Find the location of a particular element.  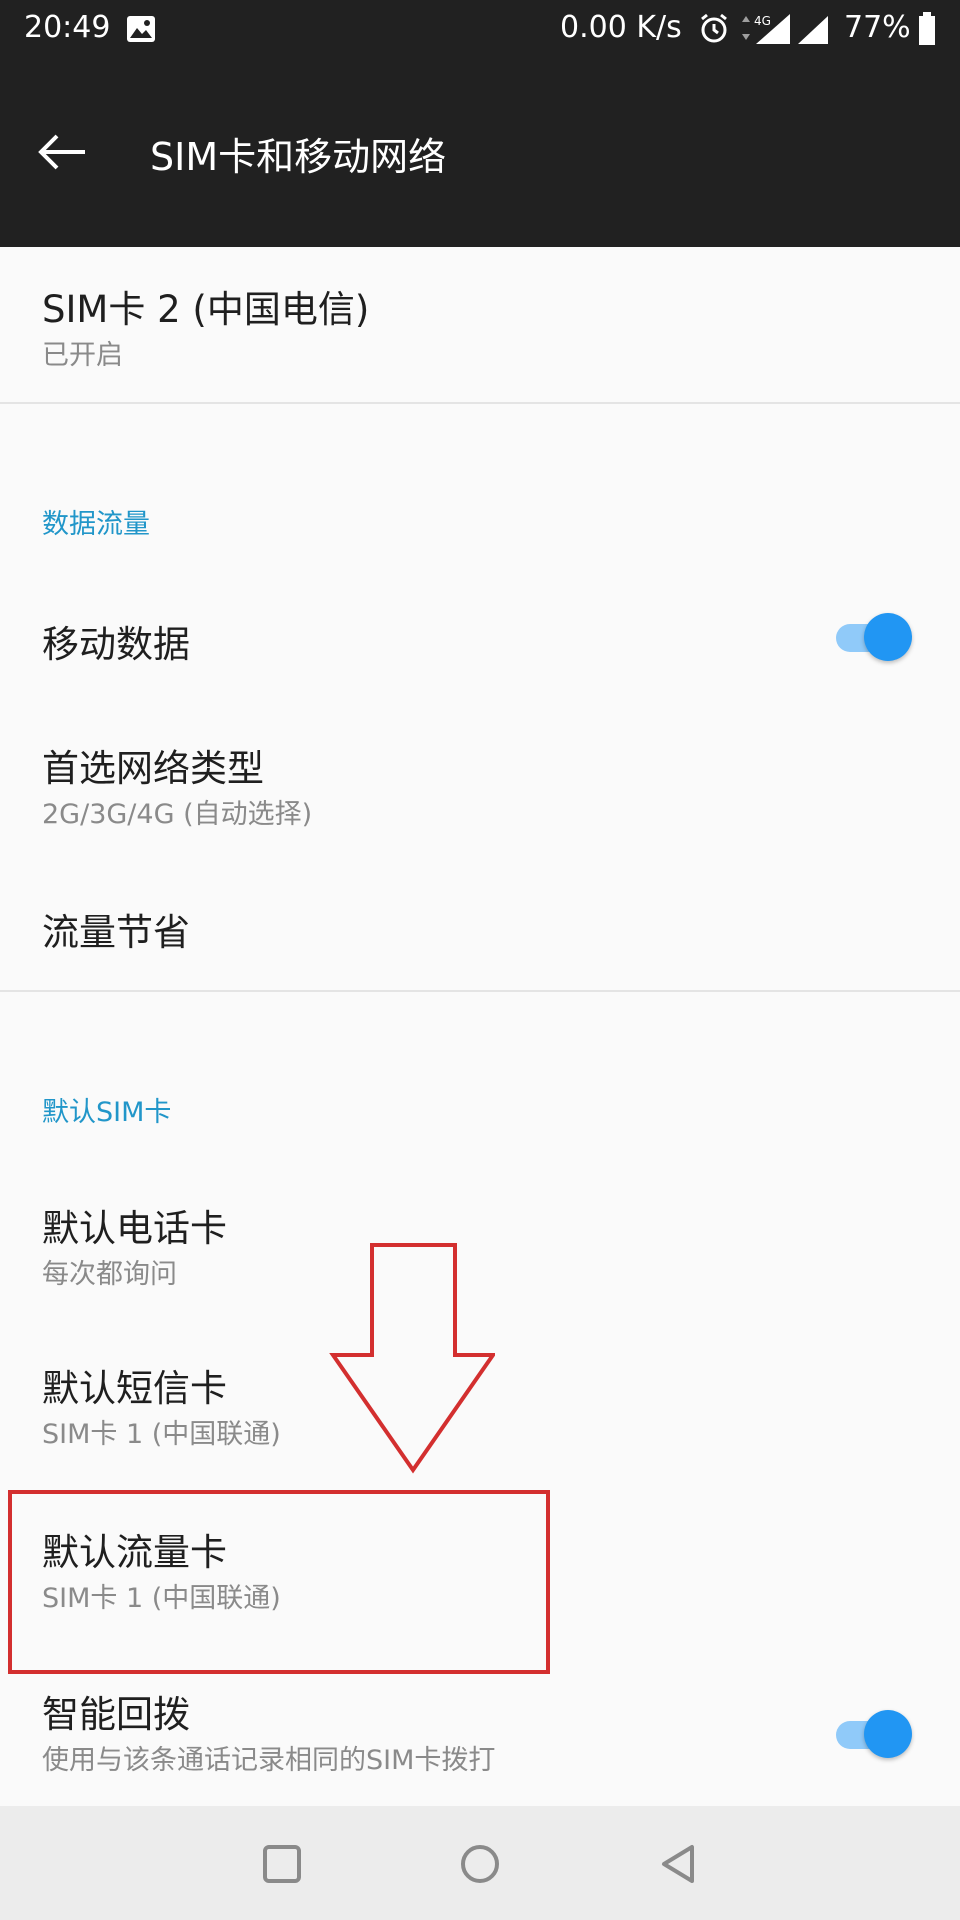

back-nav-button is located at coordinates (678, 1864).